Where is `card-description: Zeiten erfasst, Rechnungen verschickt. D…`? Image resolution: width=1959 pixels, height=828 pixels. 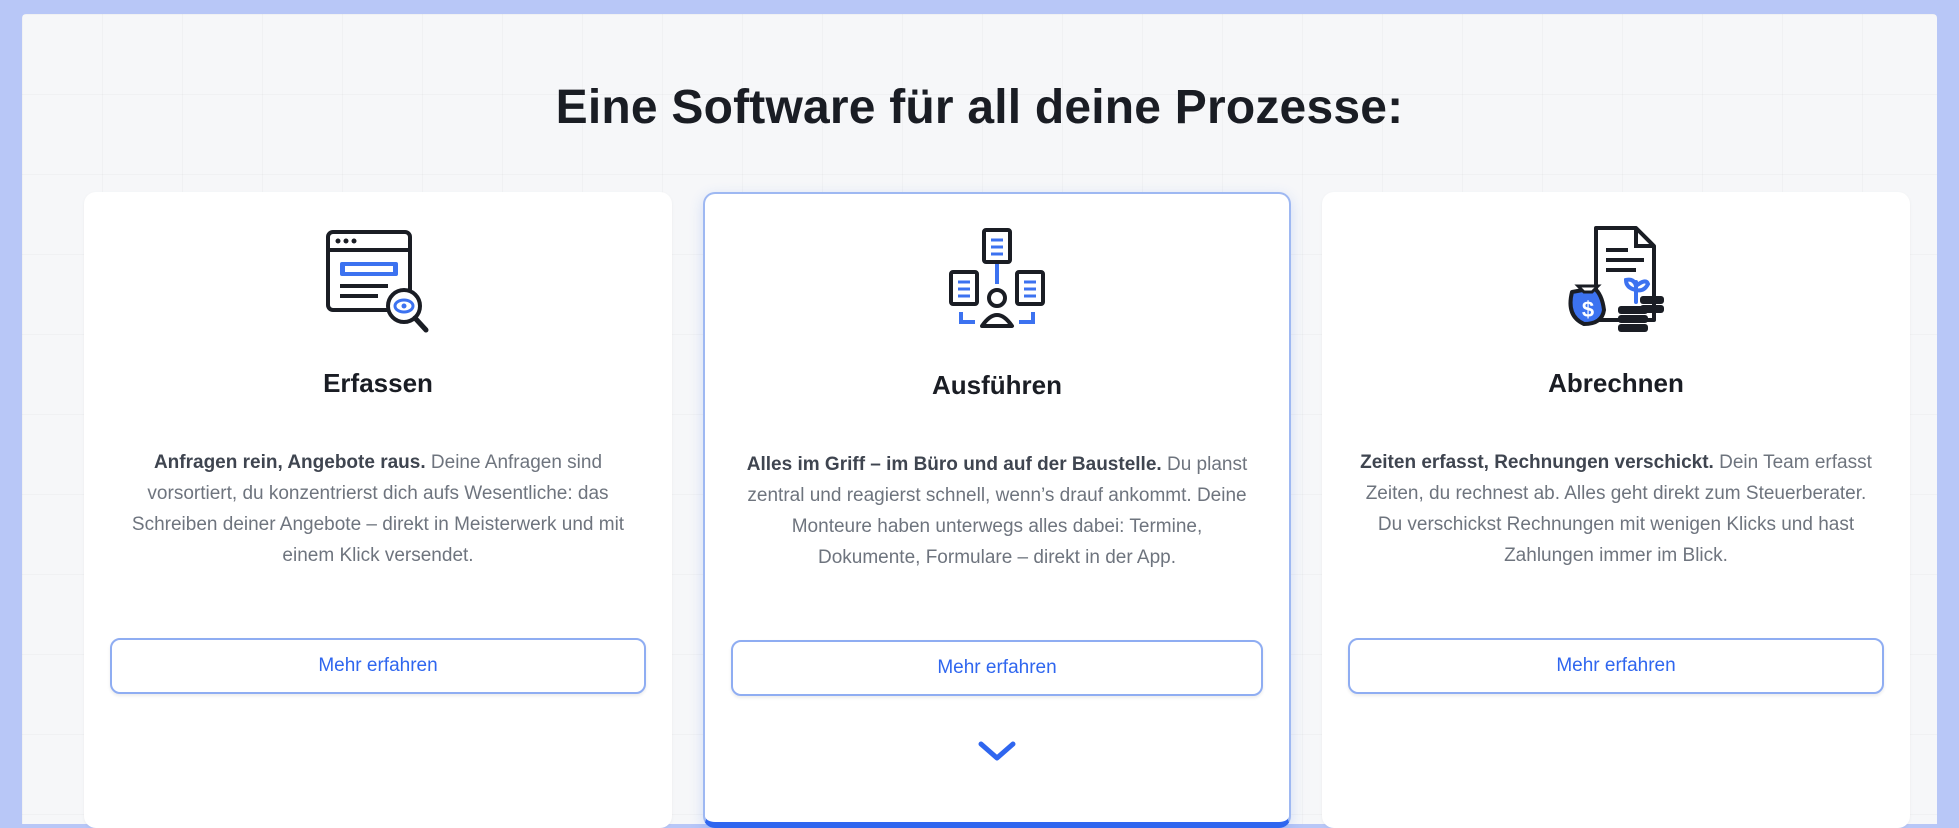
card-description: Zeiten erfasst, Rechnungen verschickt. D… is located at coordinates (1616, 509).